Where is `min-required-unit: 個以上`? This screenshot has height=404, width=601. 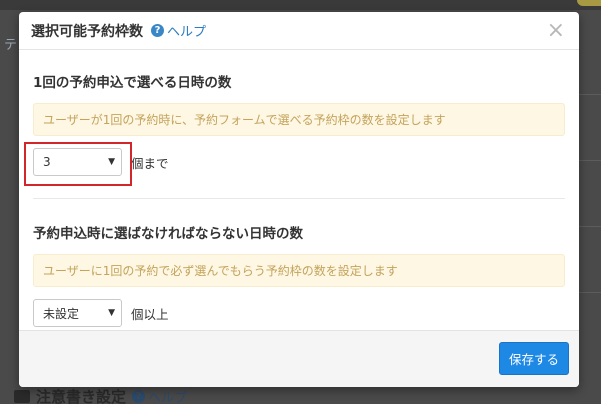
min-required-unit: 個以上 is located at coordinates (150, 314).